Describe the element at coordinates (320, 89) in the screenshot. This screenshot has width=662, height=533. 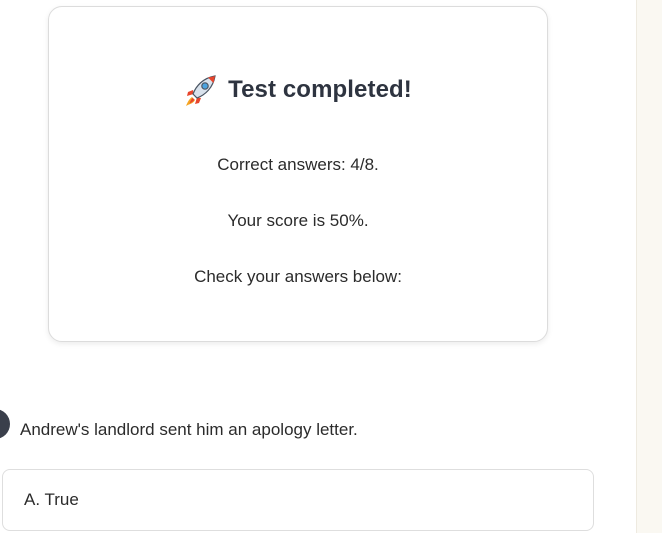
I see `result-title: Test completed!` at that location.